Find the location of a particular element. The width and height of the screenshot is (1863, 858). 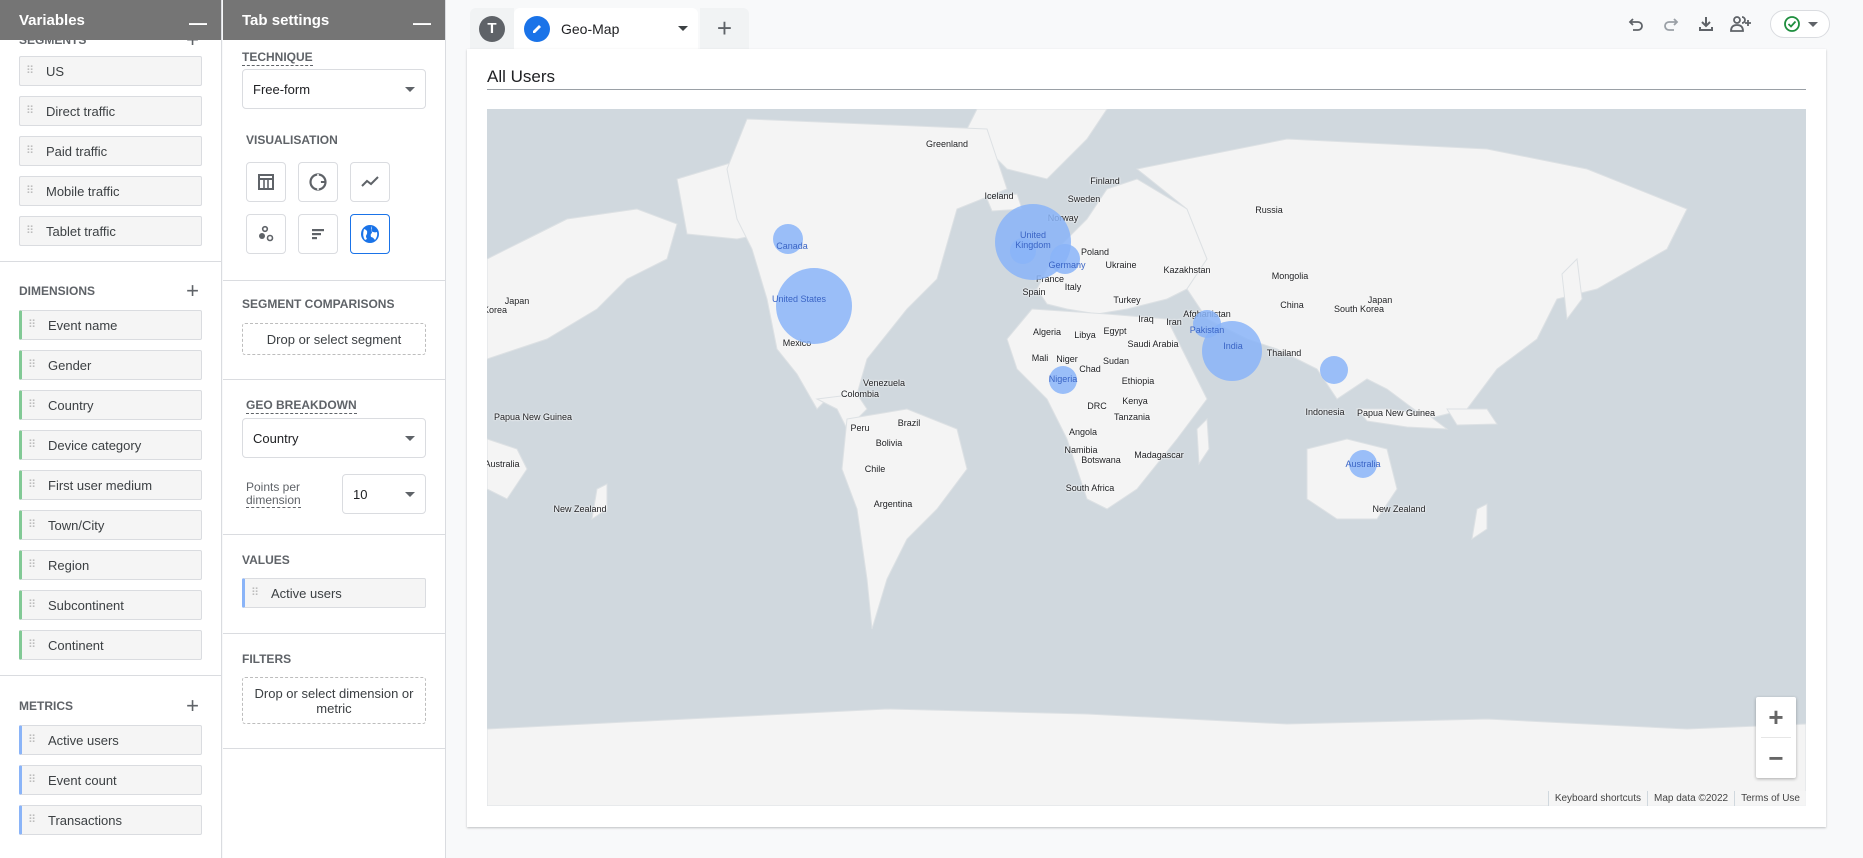

bubble-label: Canada is located at coordinates (792, 246).